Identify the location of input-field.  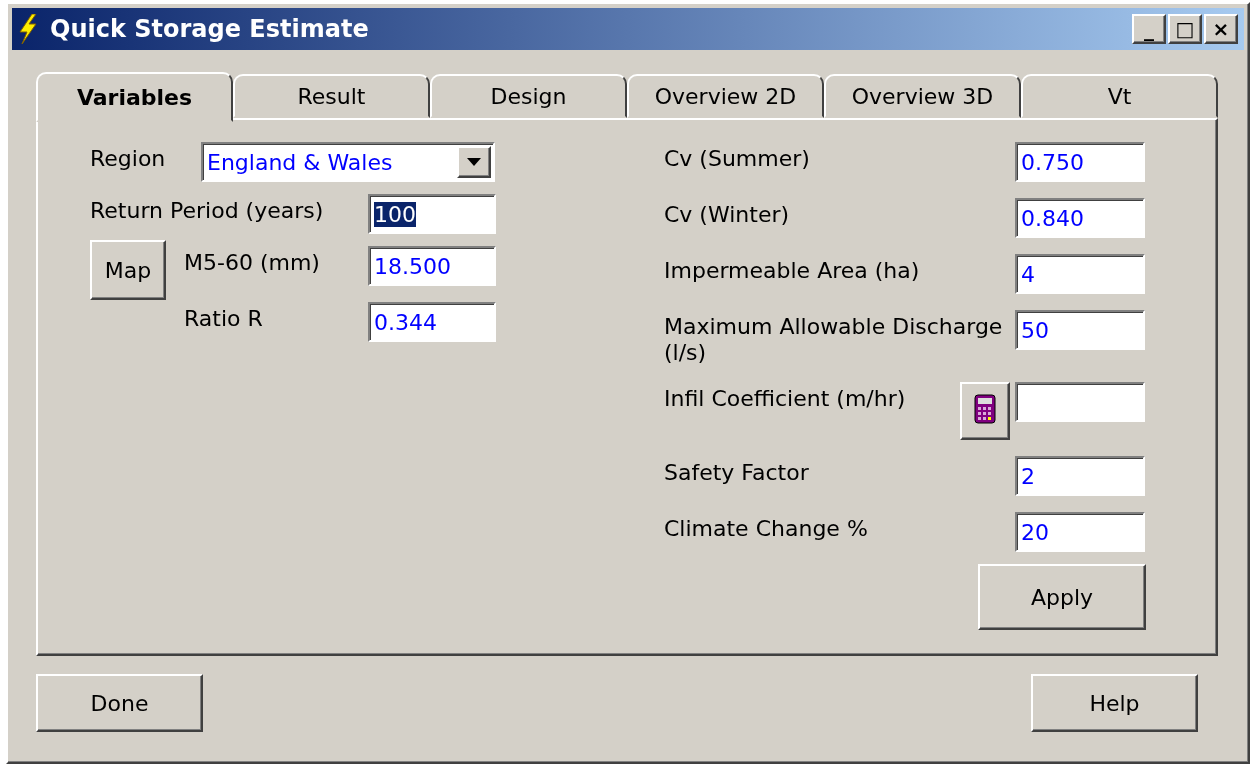
(1080, 402).